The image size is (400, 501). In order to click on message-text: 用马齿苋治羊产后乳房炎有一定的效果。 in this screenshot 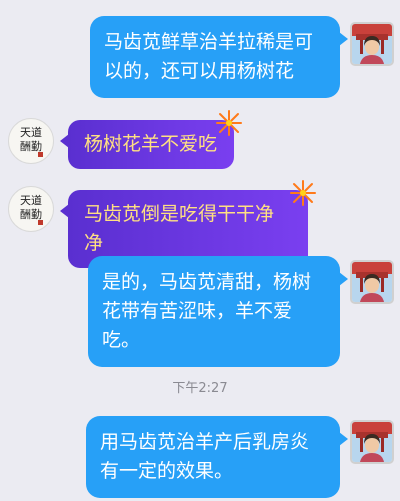, I will do `click(205, 456)`.